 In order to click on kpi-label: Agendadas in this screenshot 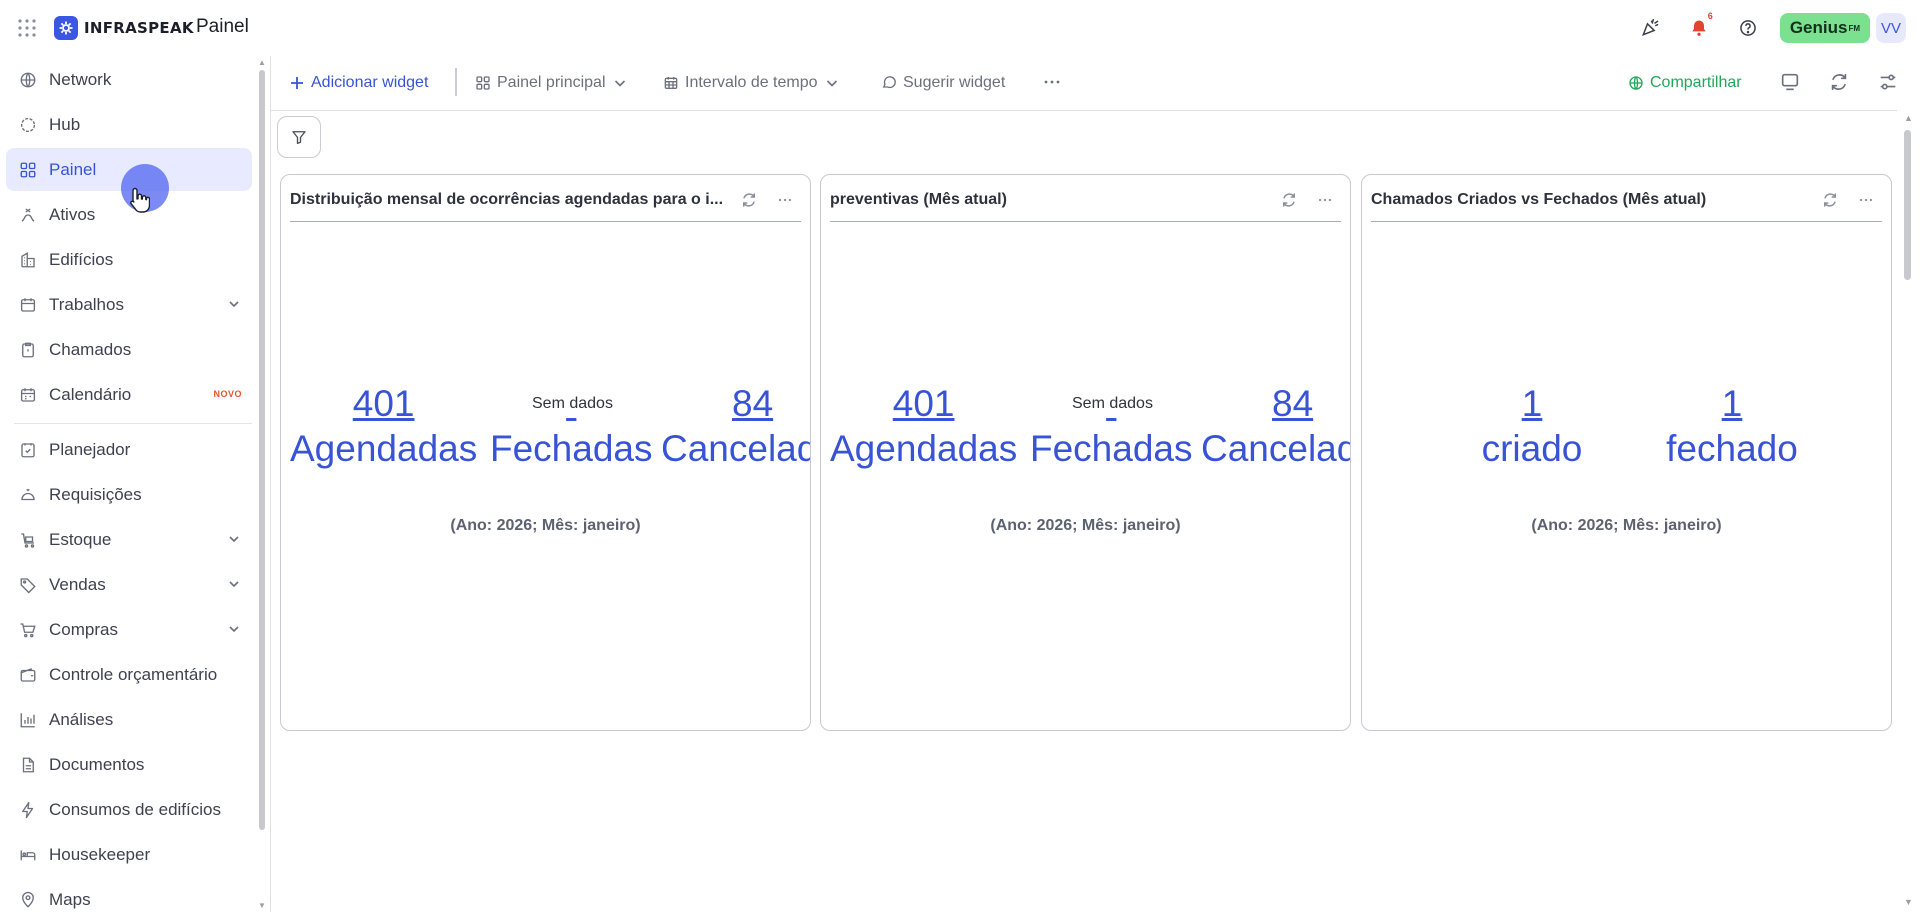, I will do `click(924, 448)`.